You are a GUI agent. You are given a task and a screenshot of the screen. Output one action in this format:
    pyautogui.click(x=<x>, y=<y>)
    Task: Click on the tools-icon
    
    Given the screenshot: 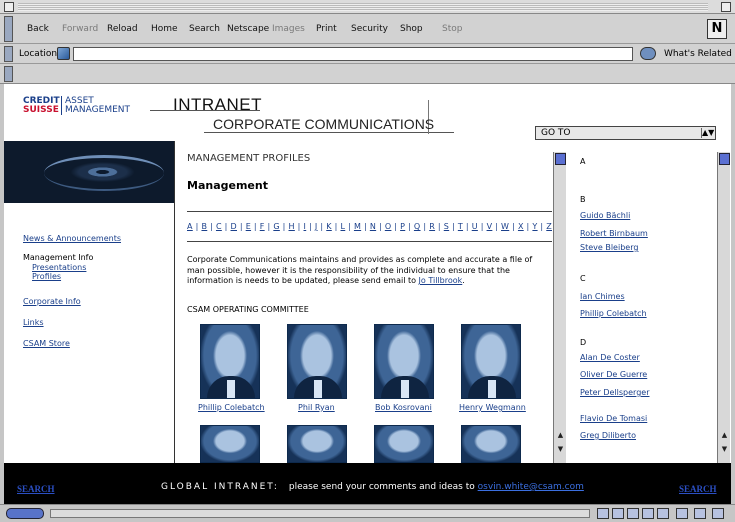 What is the action you would take?
    pyautogui.click(x=700, y=513)
    